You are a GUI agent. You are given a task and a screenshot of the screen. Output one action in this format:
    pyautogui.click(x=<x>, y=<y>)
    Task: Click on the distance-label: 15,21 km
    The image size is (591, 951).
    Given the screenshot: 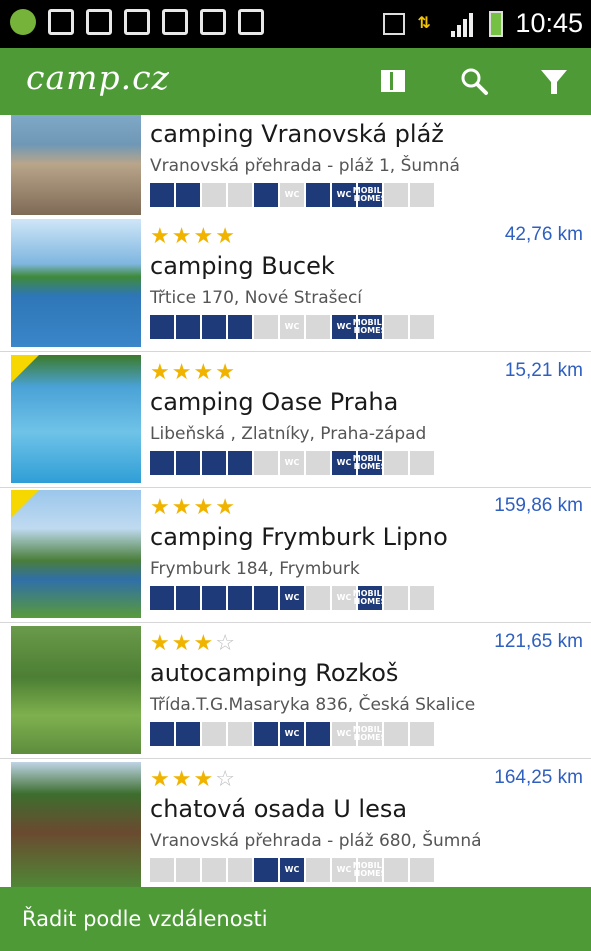 What is the action you would take?
    pyautogui.click(x=543, y=370)
    